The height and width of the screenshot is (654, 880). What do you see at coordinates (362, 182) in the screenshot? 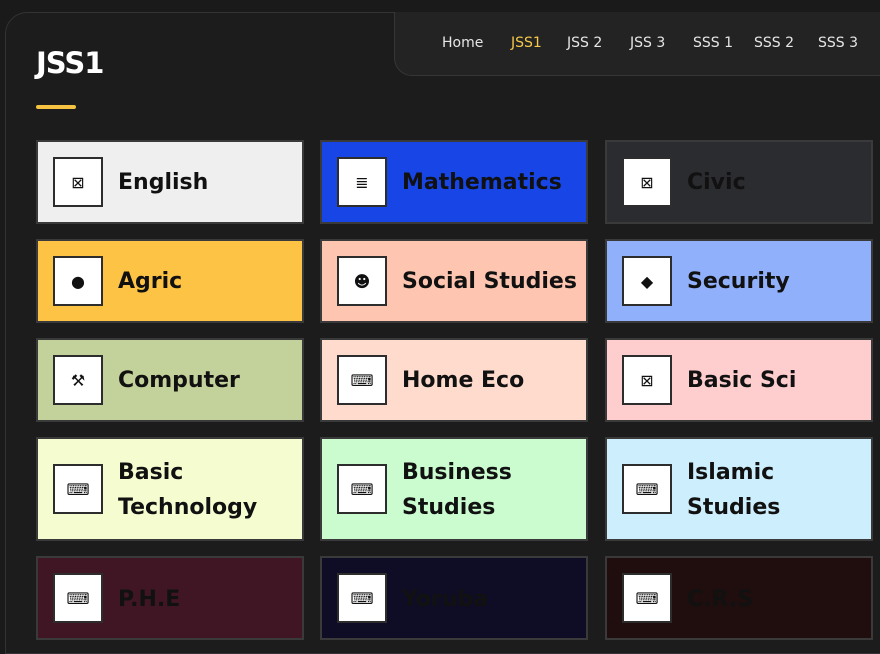
I see `chart-icon: ≣` at bounding box center [362, 182].